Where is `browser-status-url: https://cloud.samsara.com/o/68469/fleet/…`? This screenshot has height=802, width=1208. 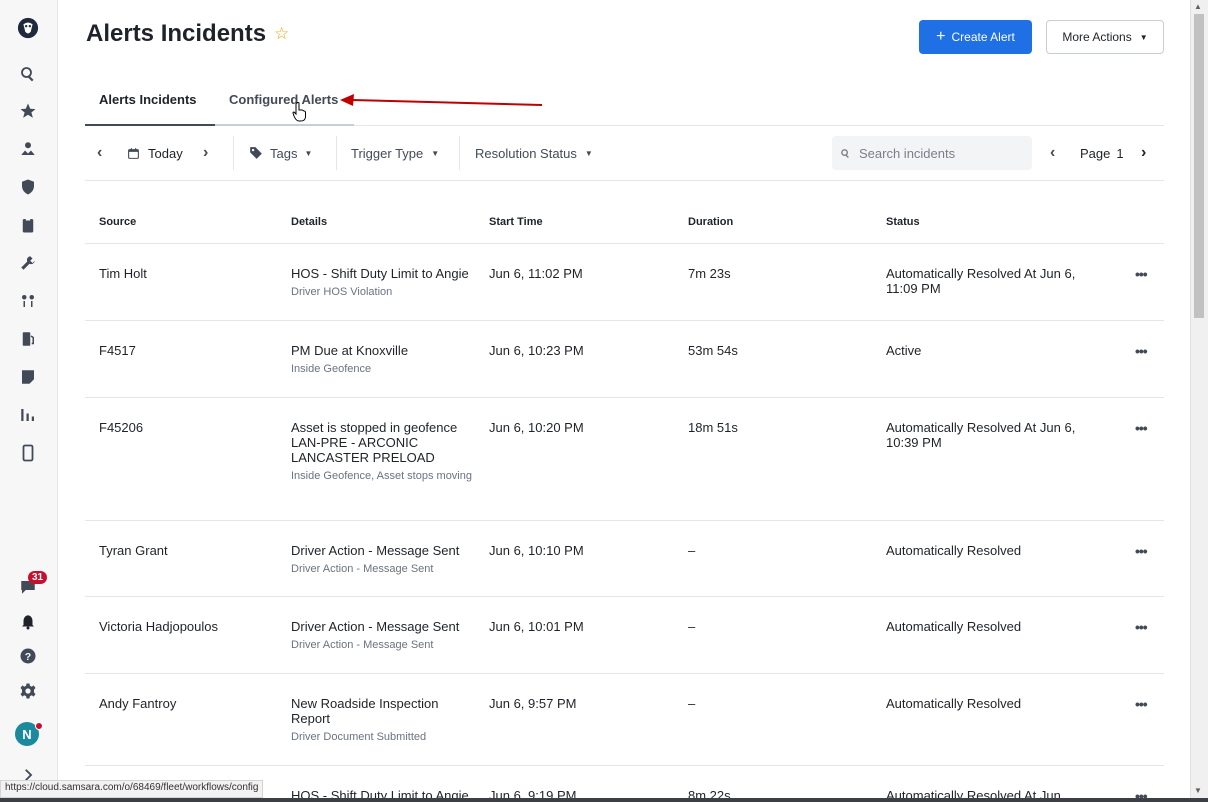 browser-status-url: https://cloud.samsara.com/o/68469/fleet/… is located at coordinates (132, 789).